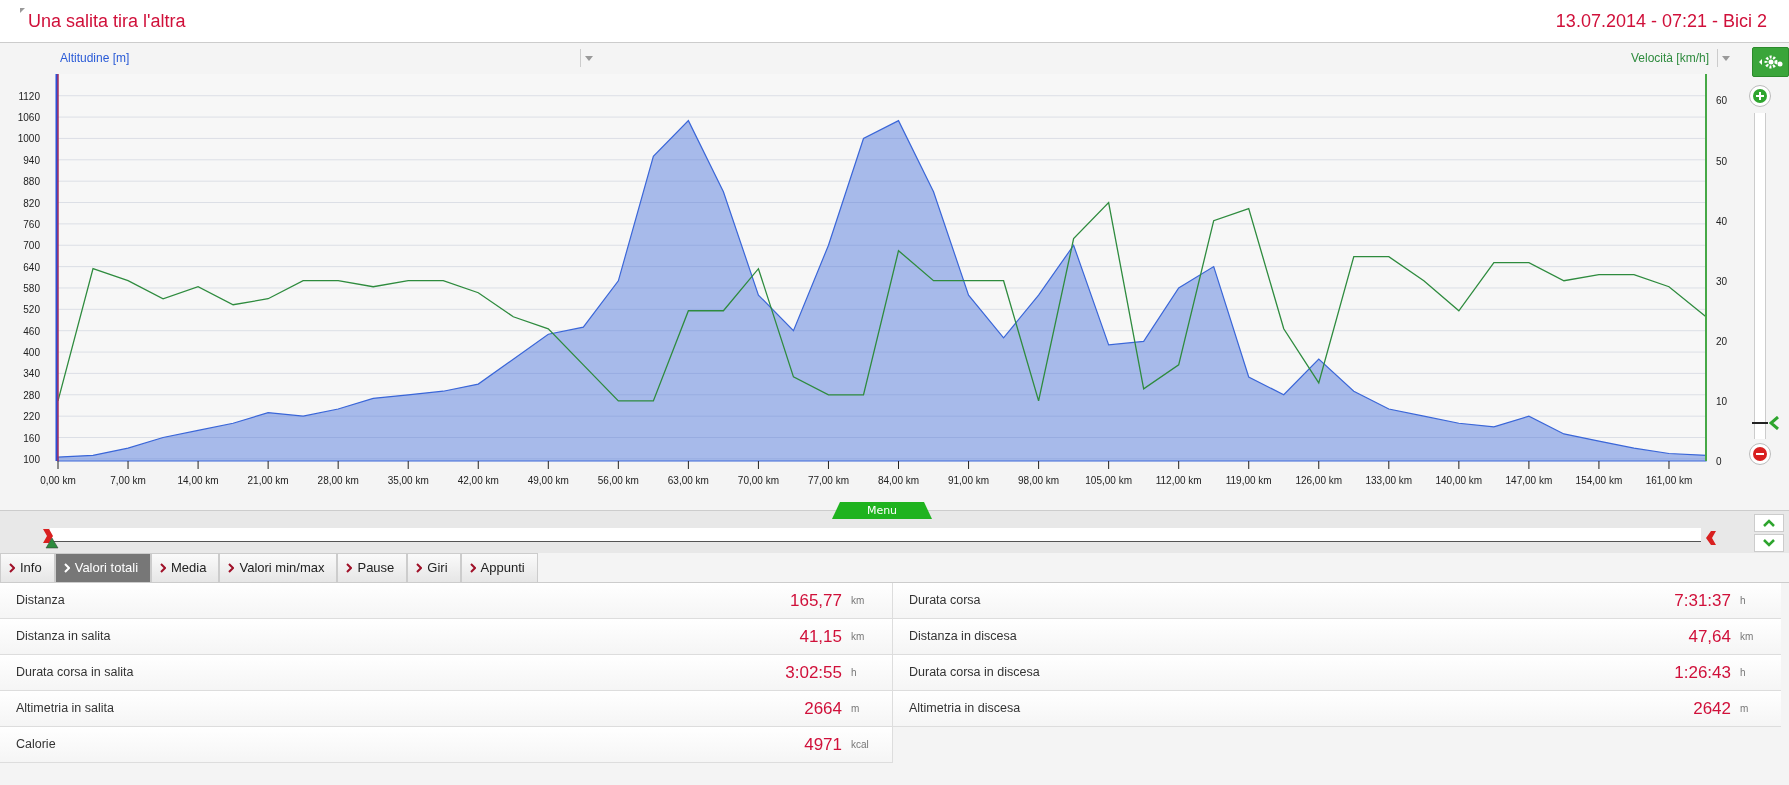 Image resolution: width=1789 pixels, height=785 pixels. Describe the element at coordinates (1711, 537) in the screenshot. I see `range-end-handle-icon` at that location.